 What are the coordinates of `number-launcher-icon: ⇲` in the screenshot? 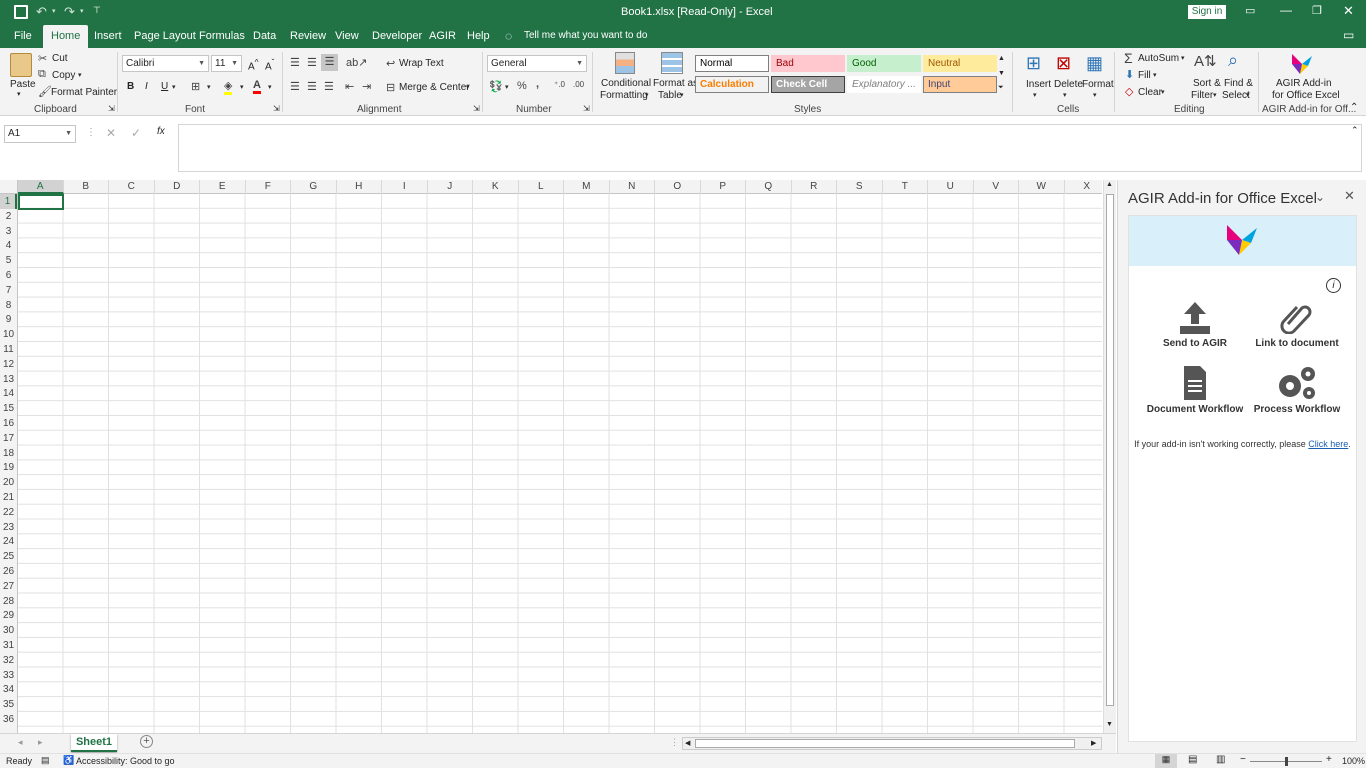 It's located at (586, 108).